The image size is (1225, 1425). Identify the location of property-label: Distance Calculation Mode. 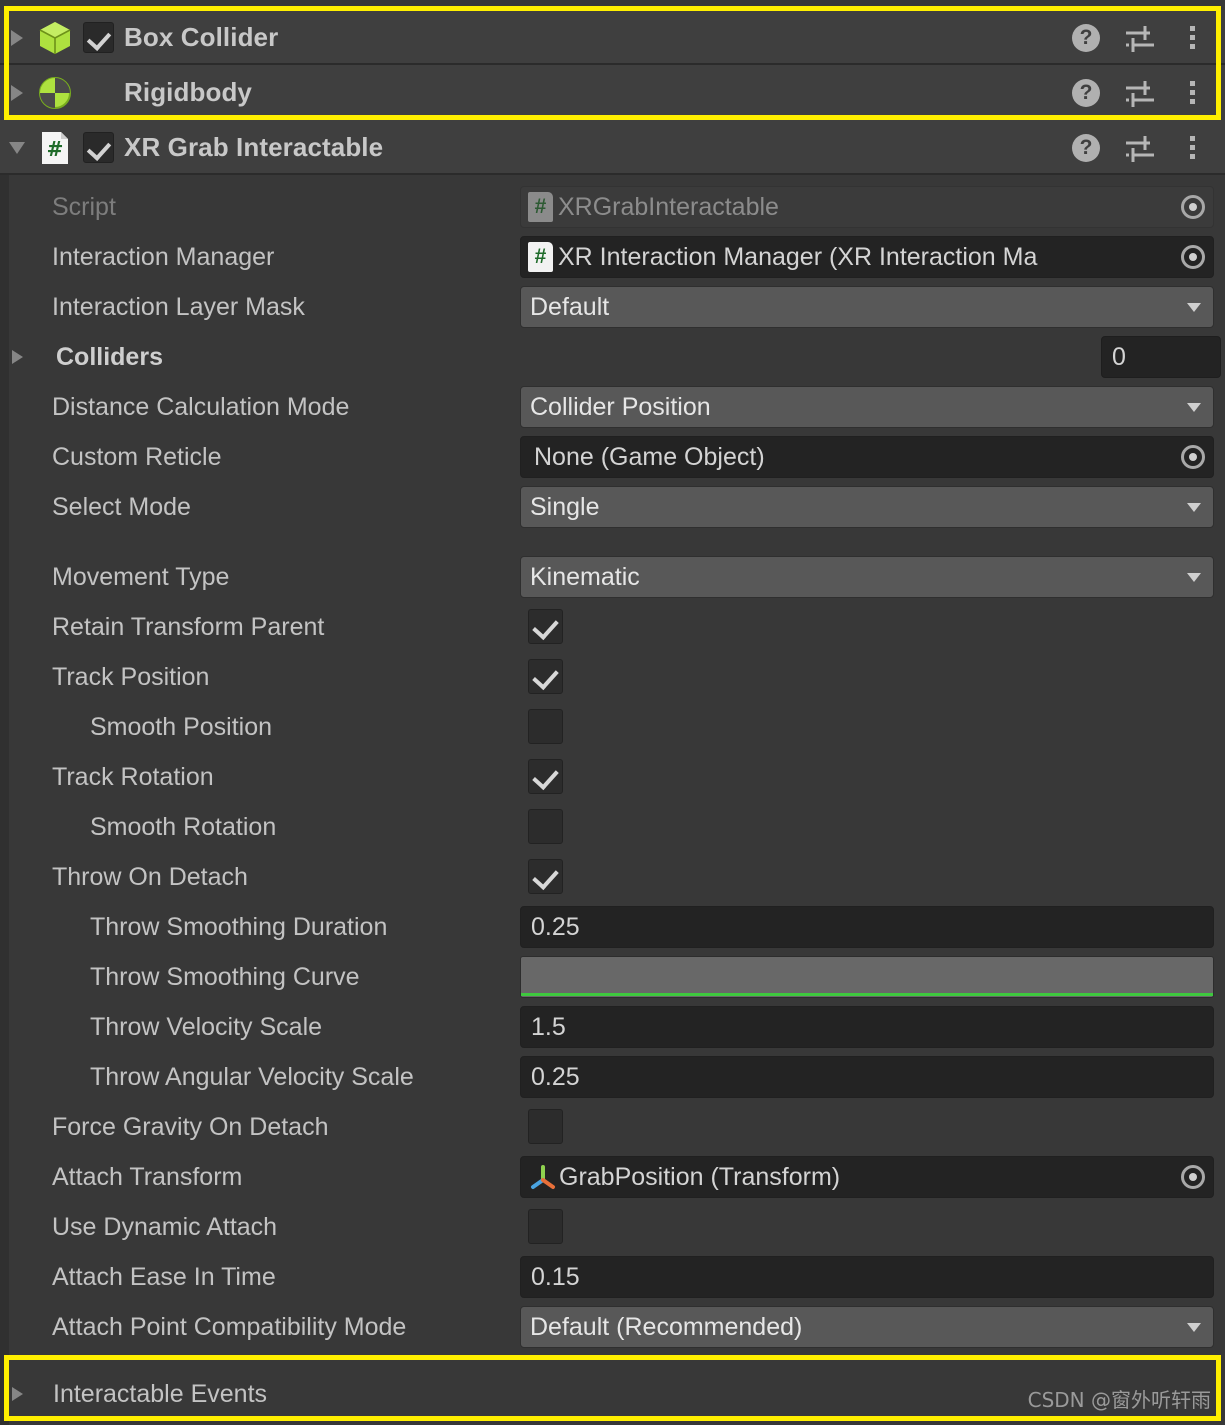
(201, 406).